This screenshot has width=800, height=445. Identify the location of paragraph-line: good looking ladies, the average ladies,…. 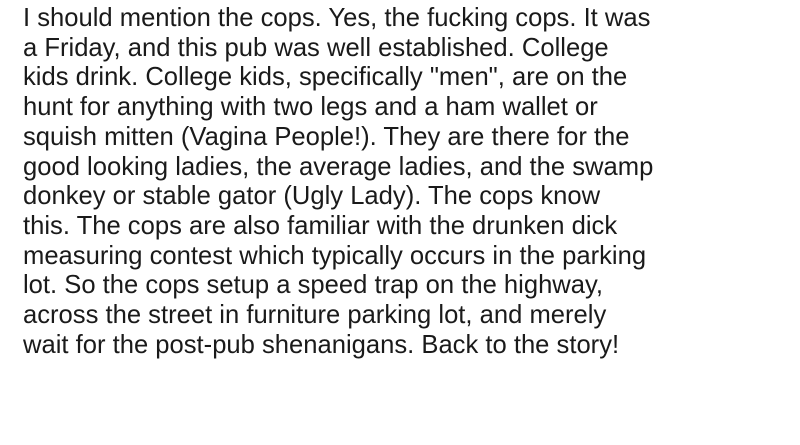
(338, 166).